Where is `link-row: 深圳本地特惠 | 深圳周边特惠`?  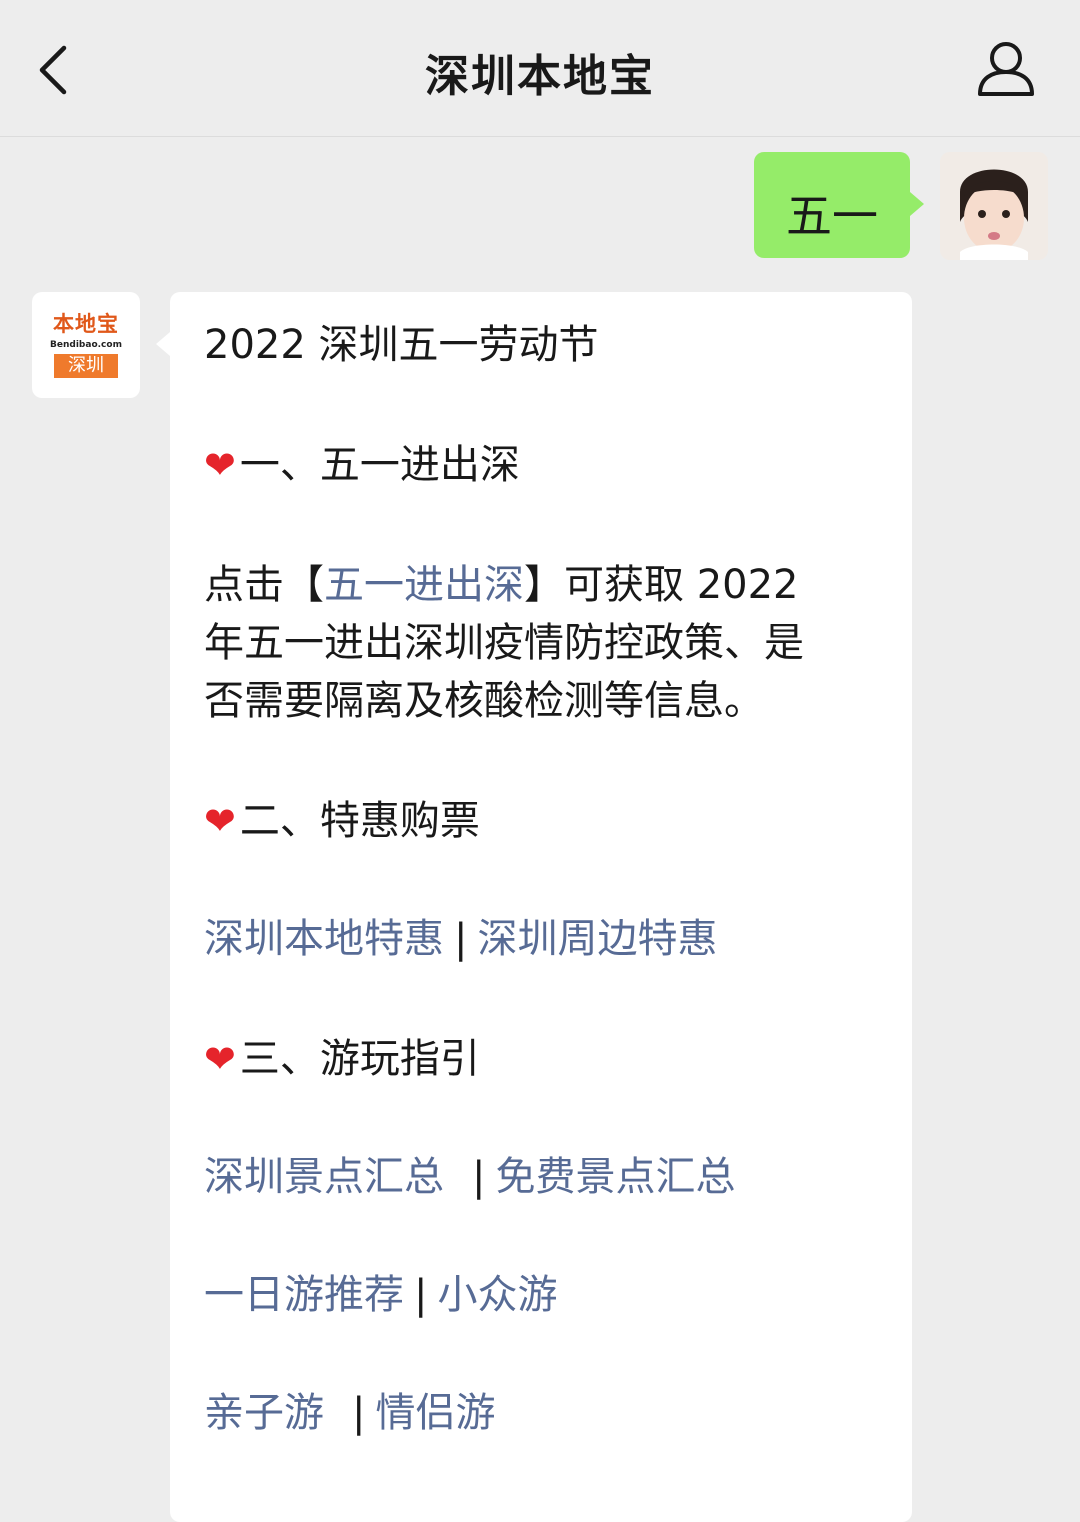 link-row: 深圳本地特惠 | 深圳周边特惠 is located at coordinates (460, 939).